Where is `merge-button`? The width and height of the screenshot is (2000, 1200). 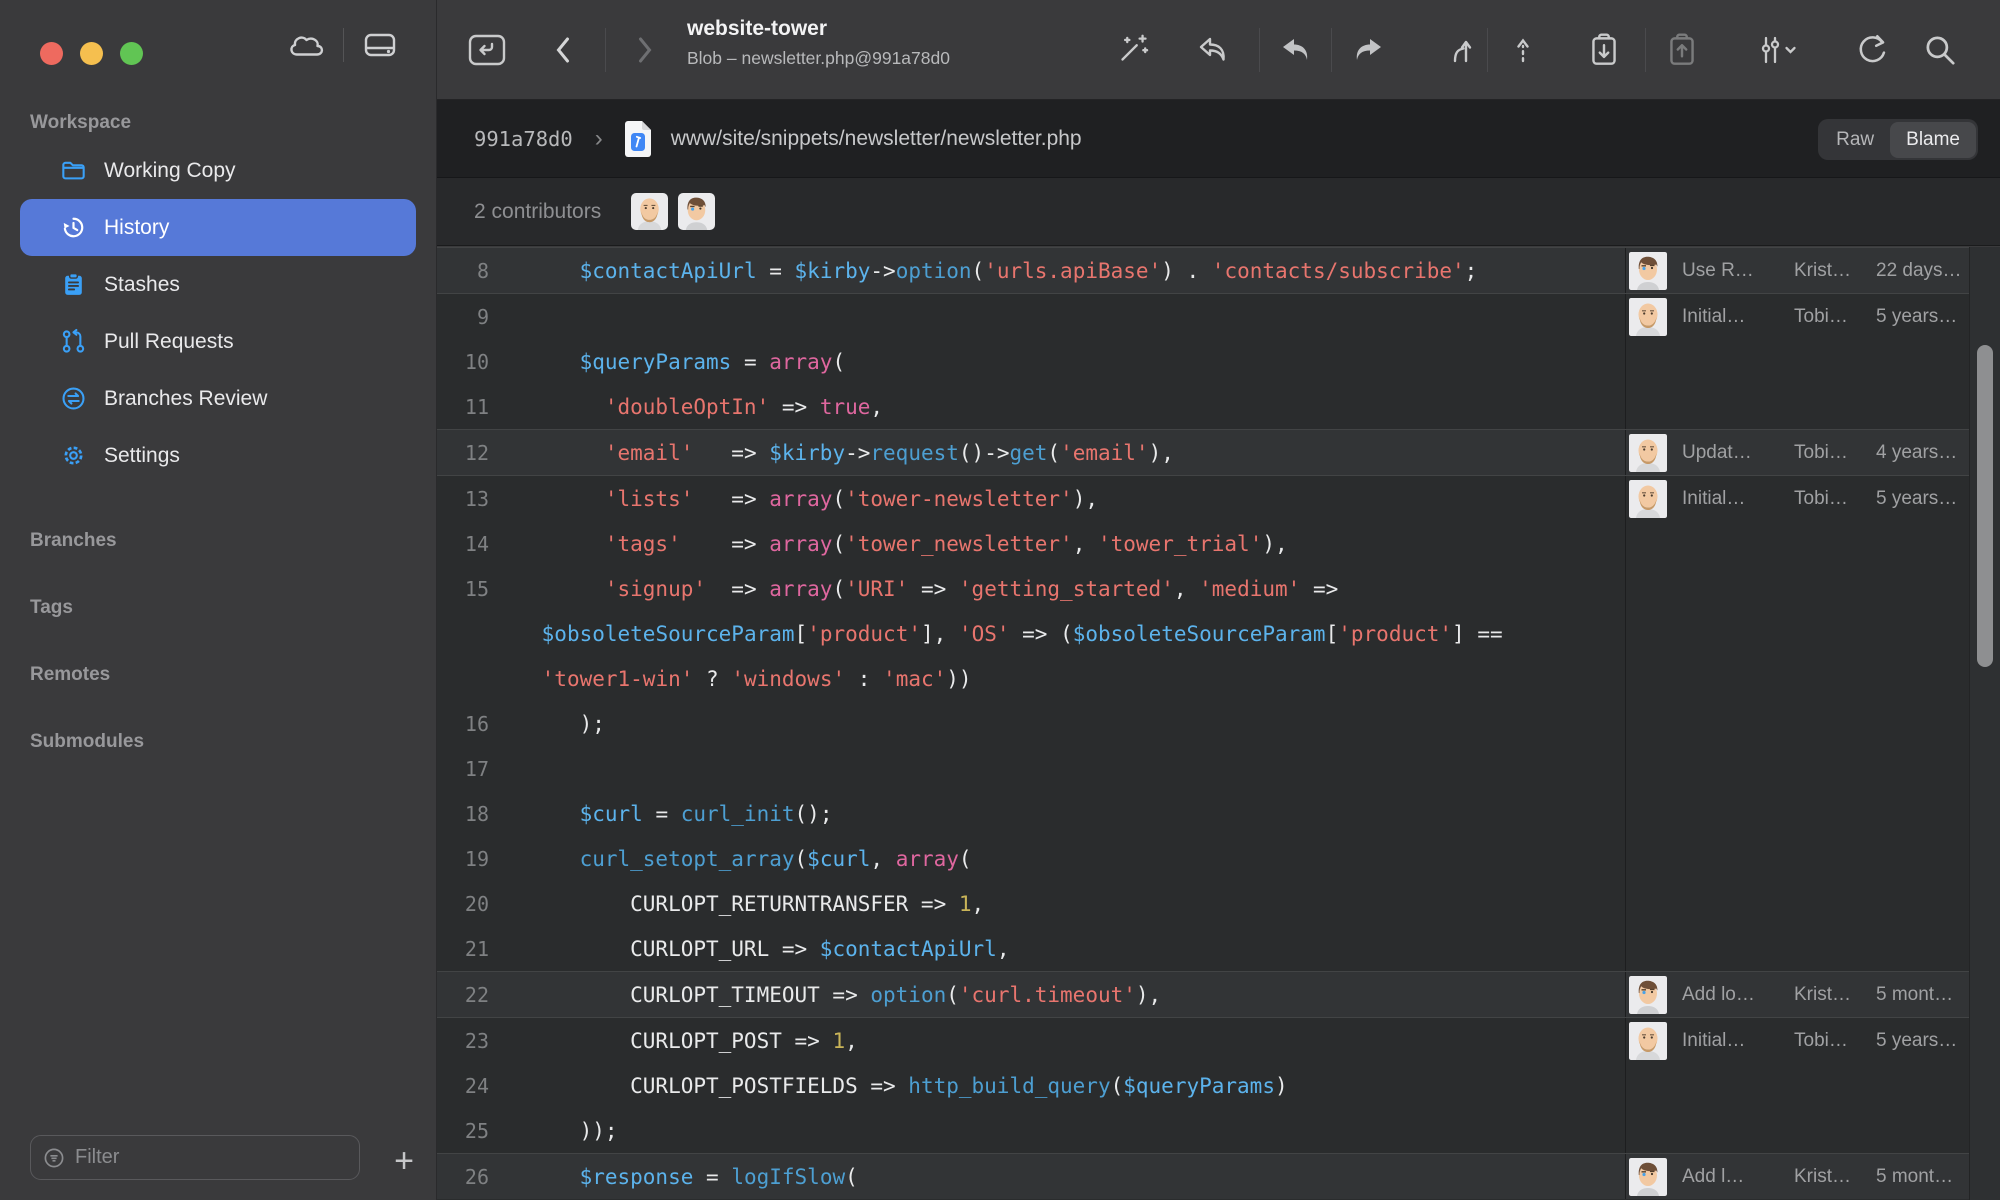 merge-button is located at coordinates (1461, 50).